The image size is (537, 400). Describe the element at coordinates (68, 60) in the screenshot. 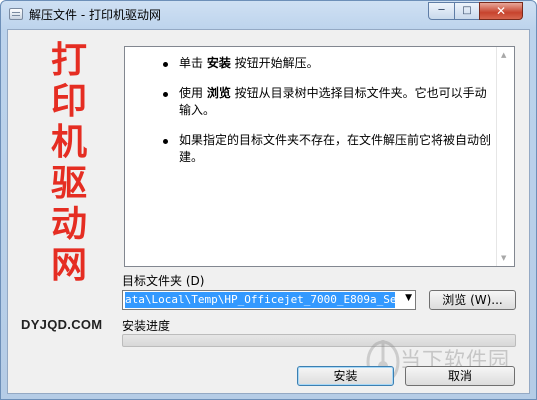

I see `brand-char: 打` at that location.